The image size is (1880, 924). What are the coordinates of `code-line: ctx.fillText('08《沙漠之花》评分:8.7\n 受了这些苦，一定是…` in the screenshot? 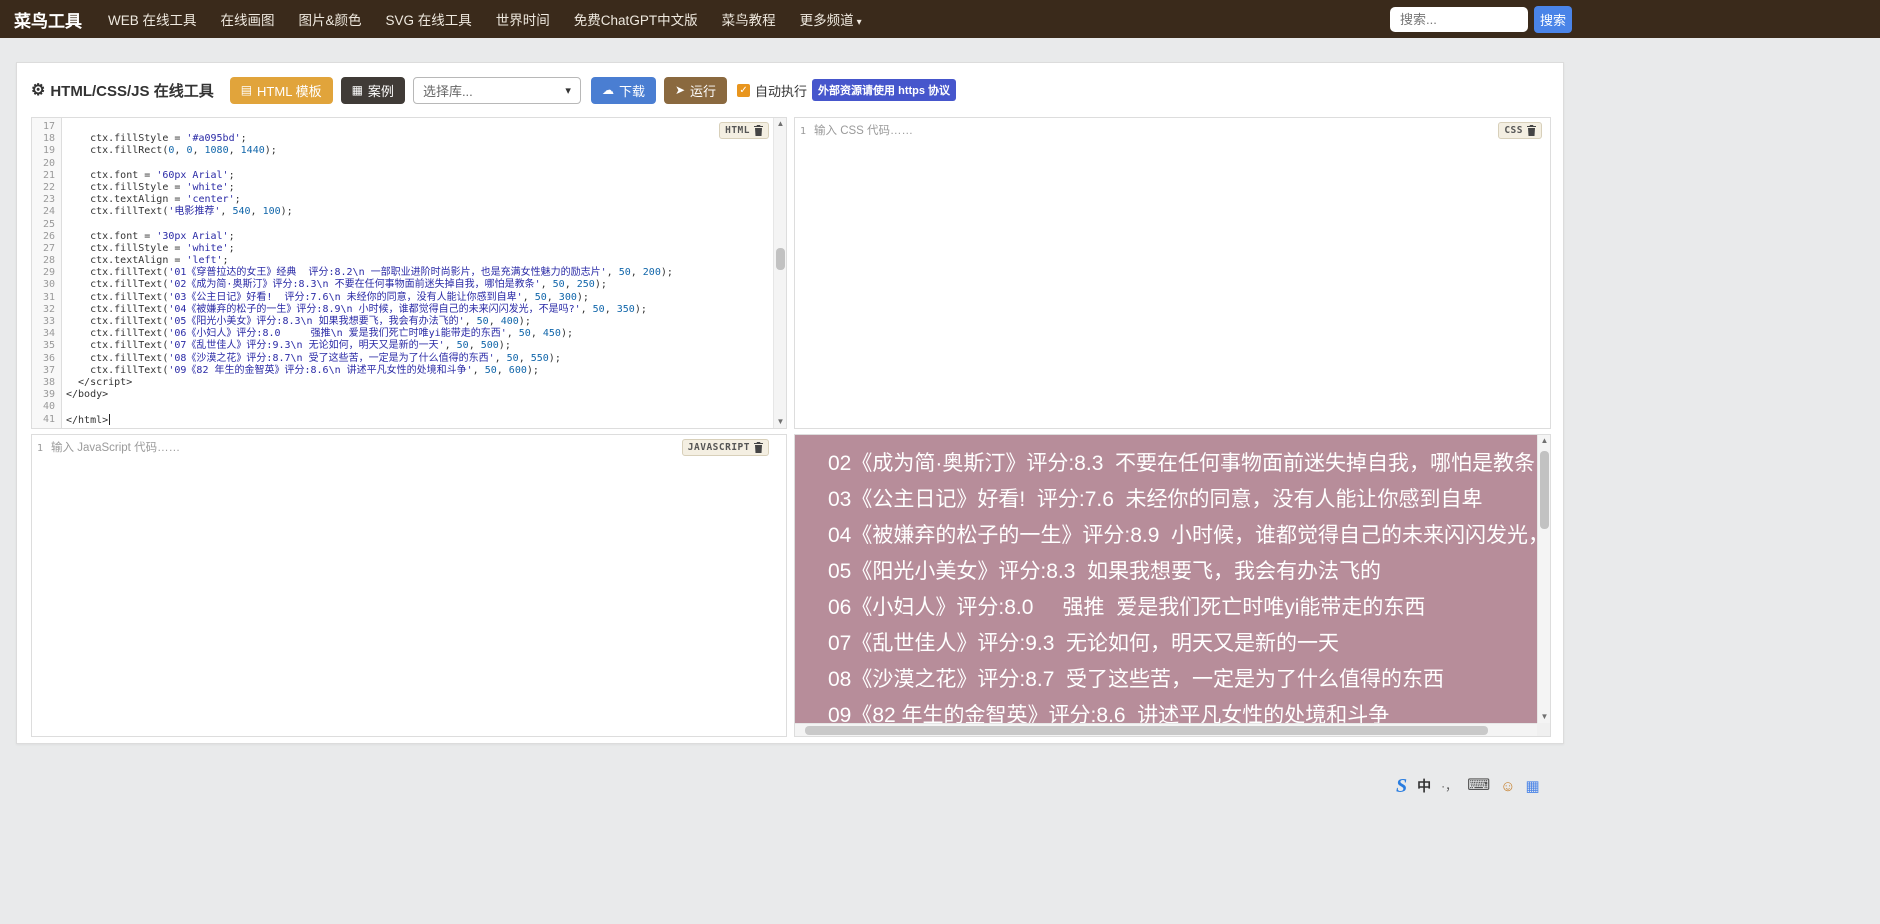 It's located at (419, 359).